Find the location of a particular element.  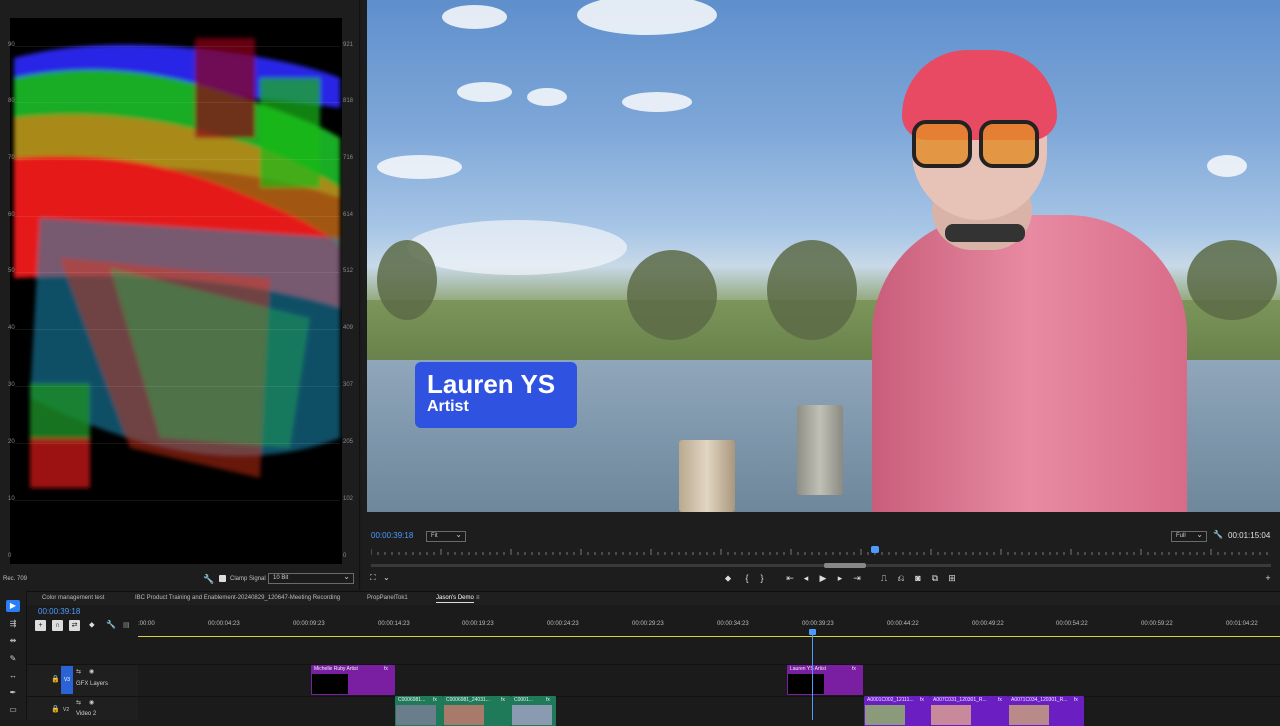

razor-tool-icon: ✎ is located at coordinates (13, 659).